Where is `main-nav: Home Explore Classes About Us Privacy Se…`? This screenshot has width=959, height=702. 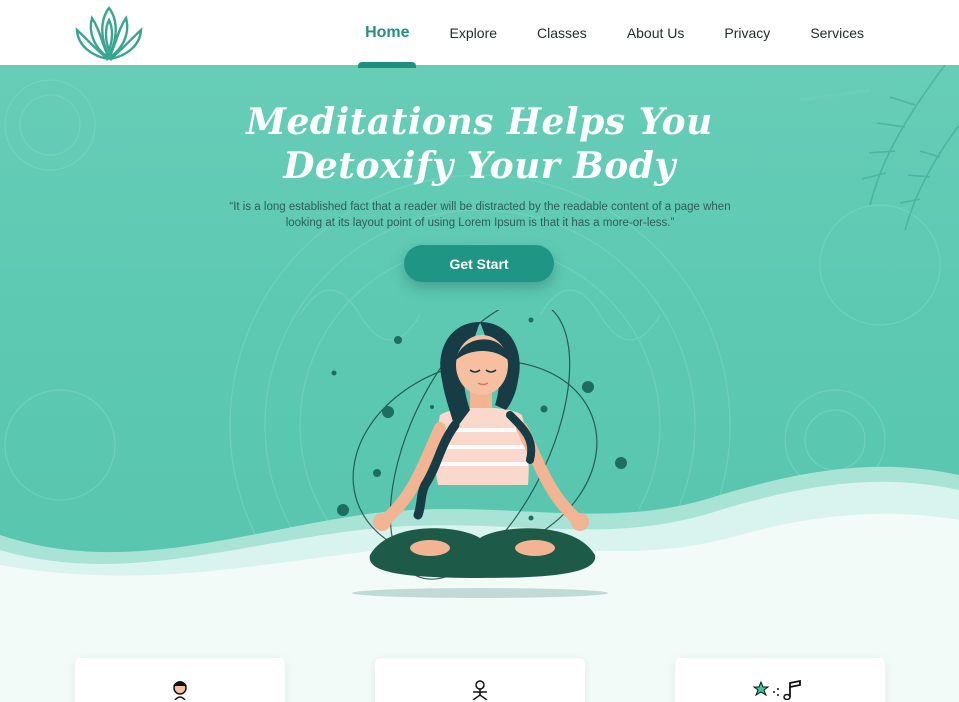
main-nav: Home Explore Classes About Us Privacy Se… is located at coordinates (614, 32).